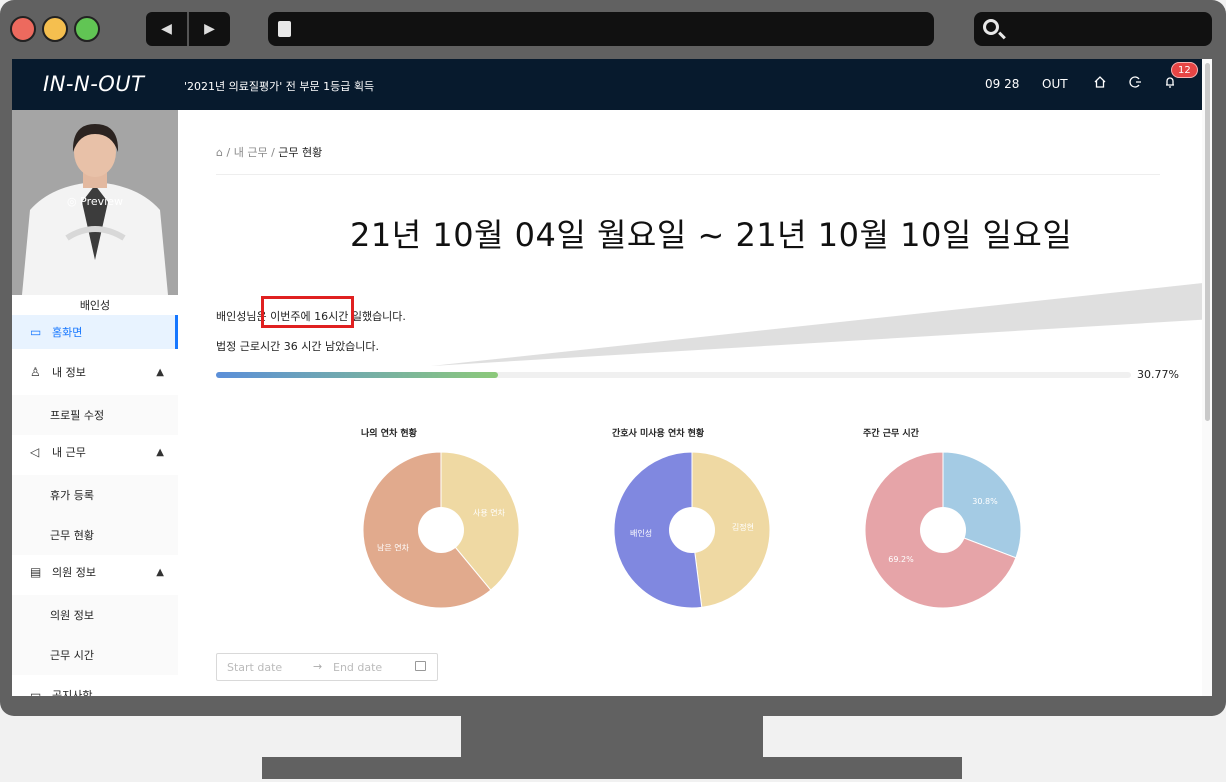 The image size is (1226, 782). Describe the element at coordinates (77, 415) in the screenshot. I see `sidebar-item-label: 프로필 수정` at that location.